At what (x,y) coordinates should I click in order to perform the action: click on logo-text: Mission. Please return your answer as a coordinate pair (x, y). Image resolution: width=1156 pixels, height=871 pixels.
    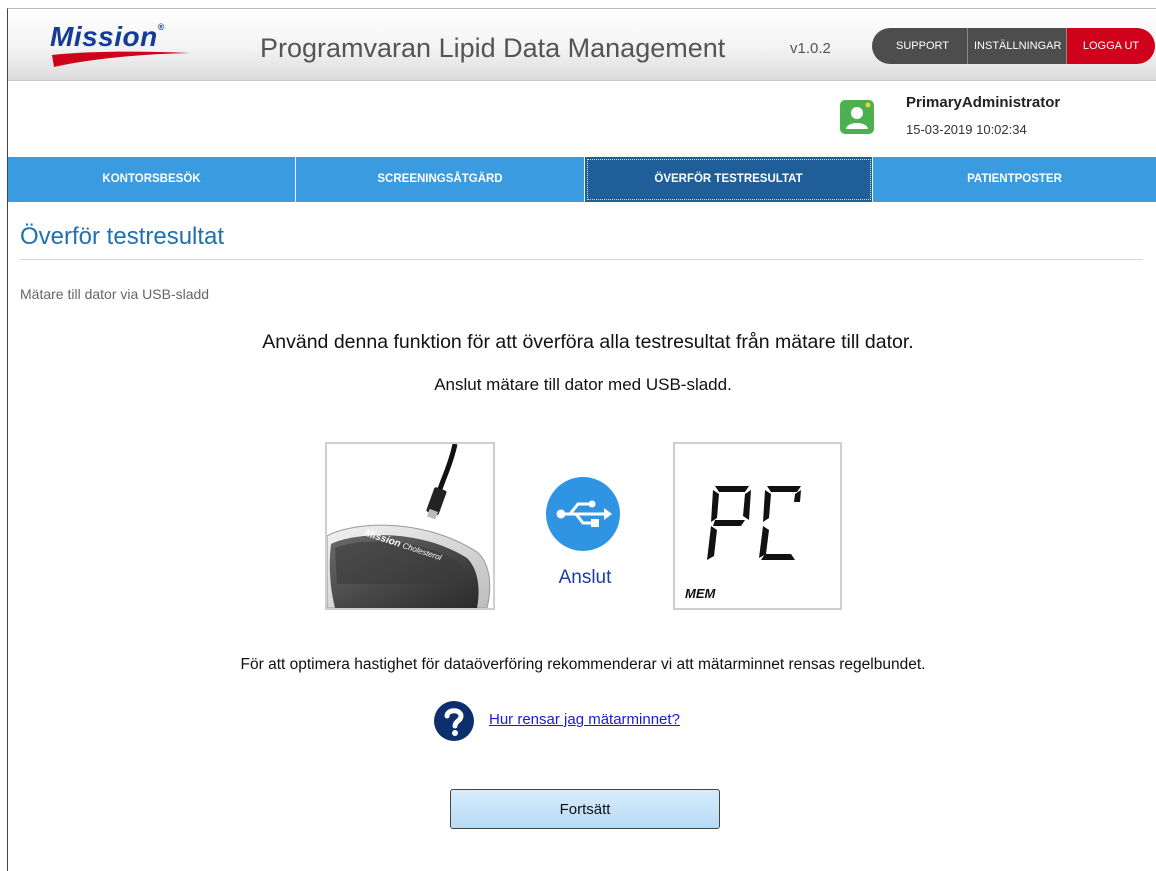
    Looking at the image, I should click on (104, 36).